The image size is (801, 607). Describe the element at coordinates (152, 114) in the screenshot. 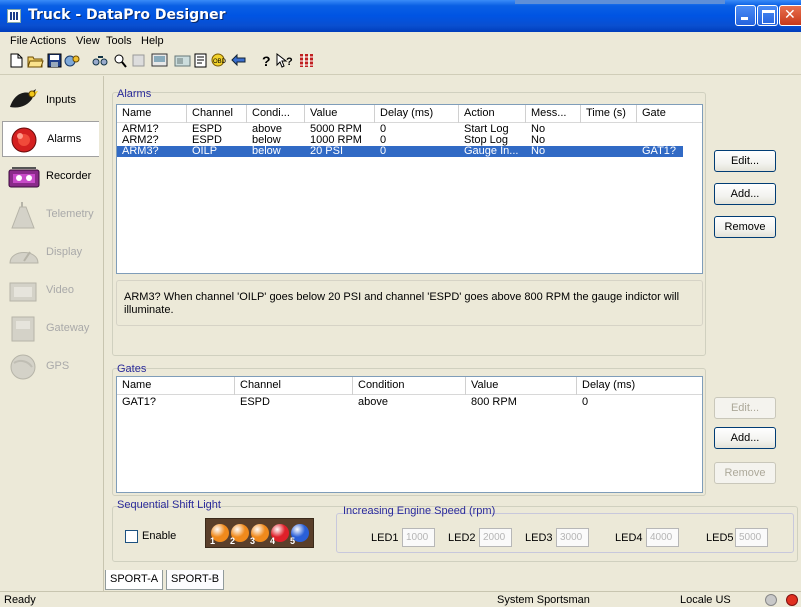

I see `alarms-col-name: Name` at that location.